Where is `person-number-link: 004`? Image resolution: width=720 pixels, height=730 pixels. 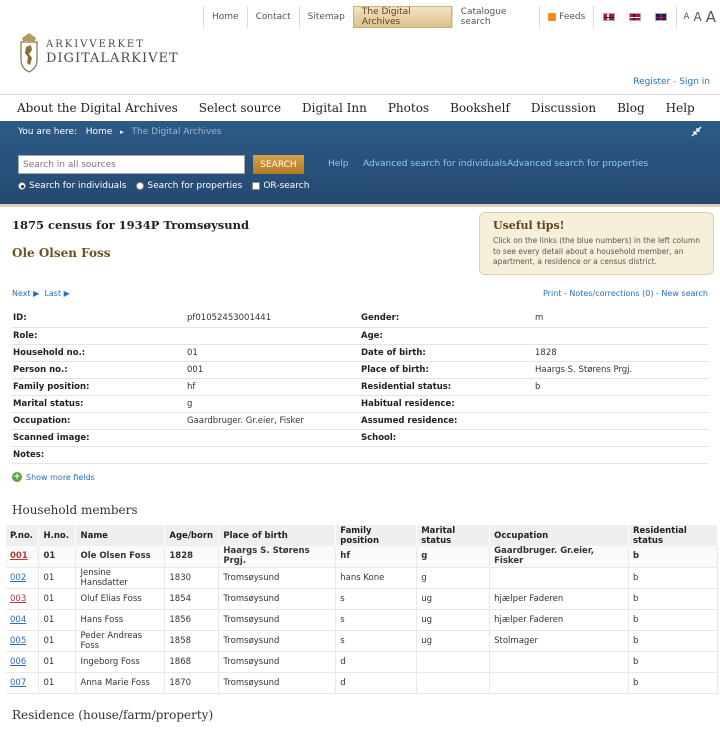
person-number-link: 004 is located at coordinates (23, 620).